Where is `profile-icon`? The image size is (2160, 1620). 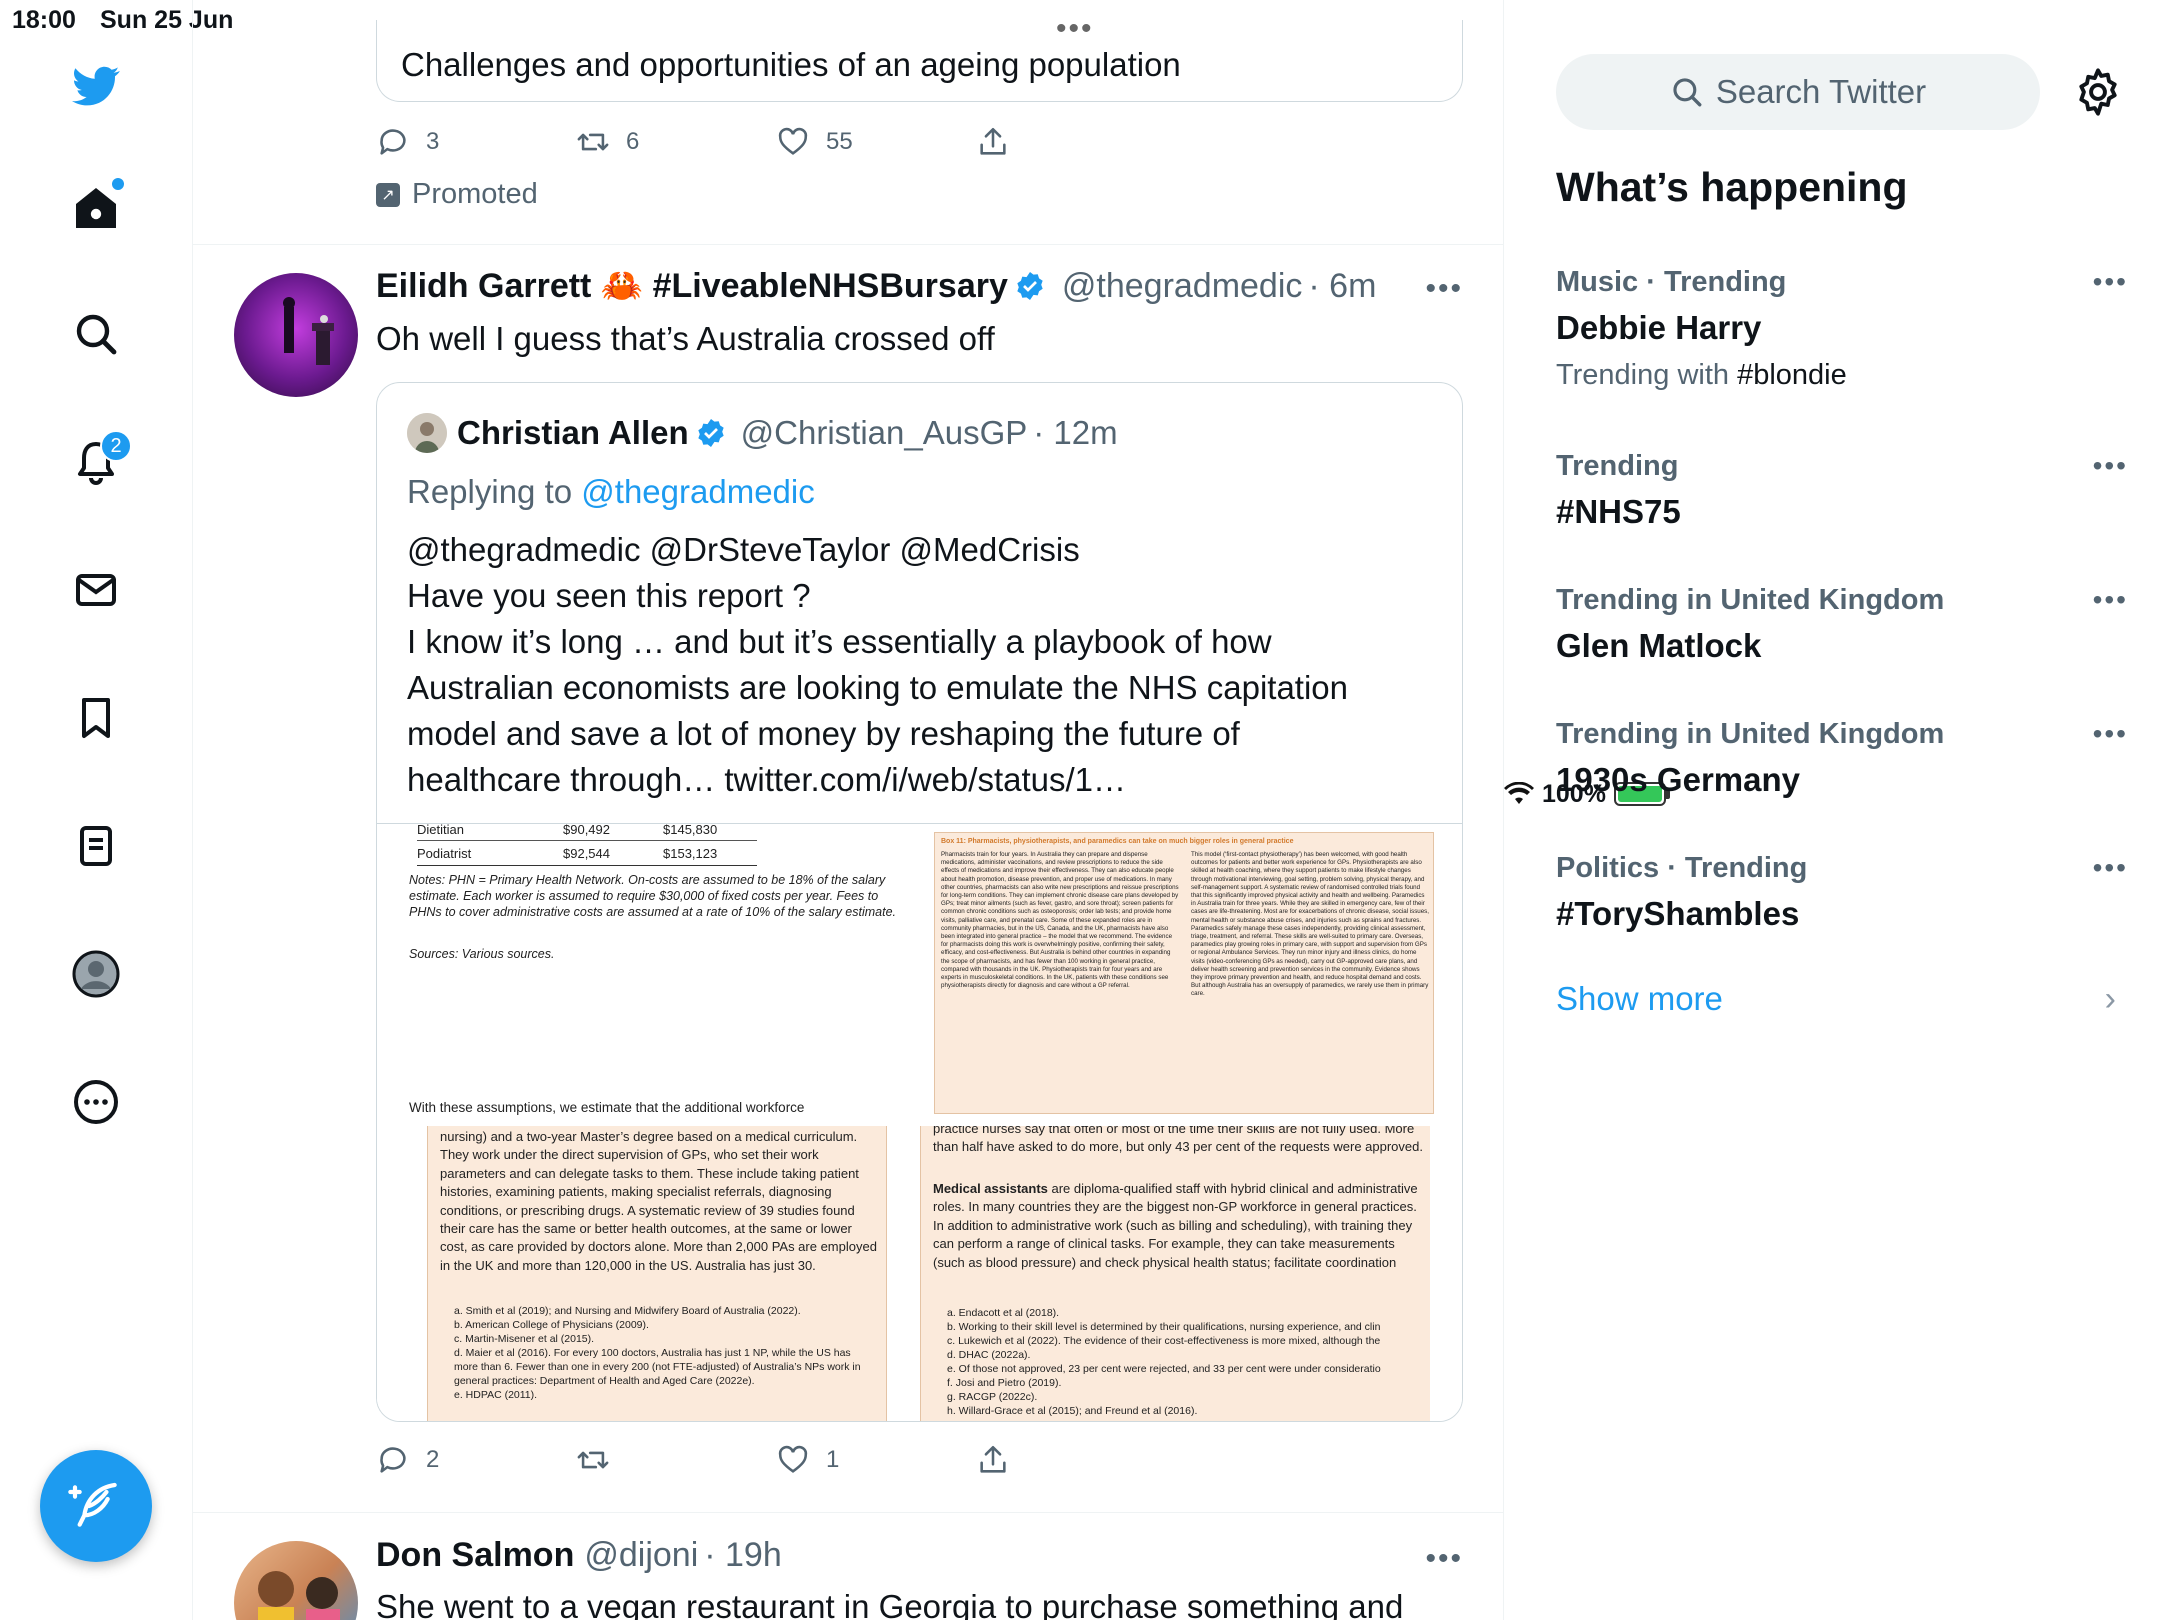
profile-icon is located at coordinates (96, 974).